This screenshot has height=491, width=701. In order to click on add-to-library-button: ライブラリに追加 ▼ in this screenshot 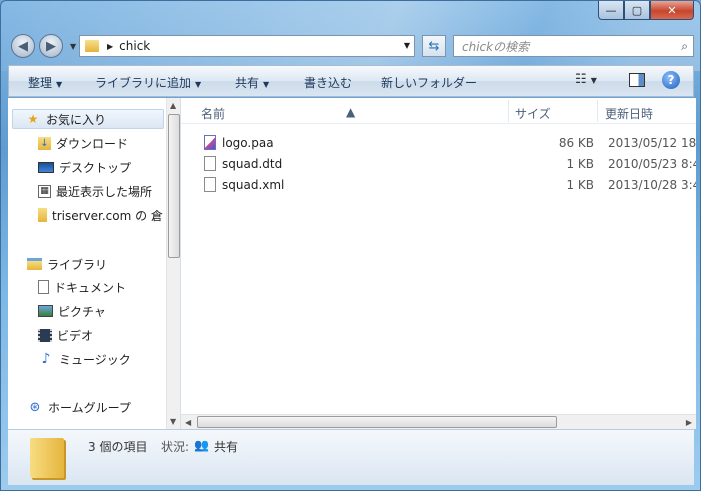, I will do `click(148, 82)`.